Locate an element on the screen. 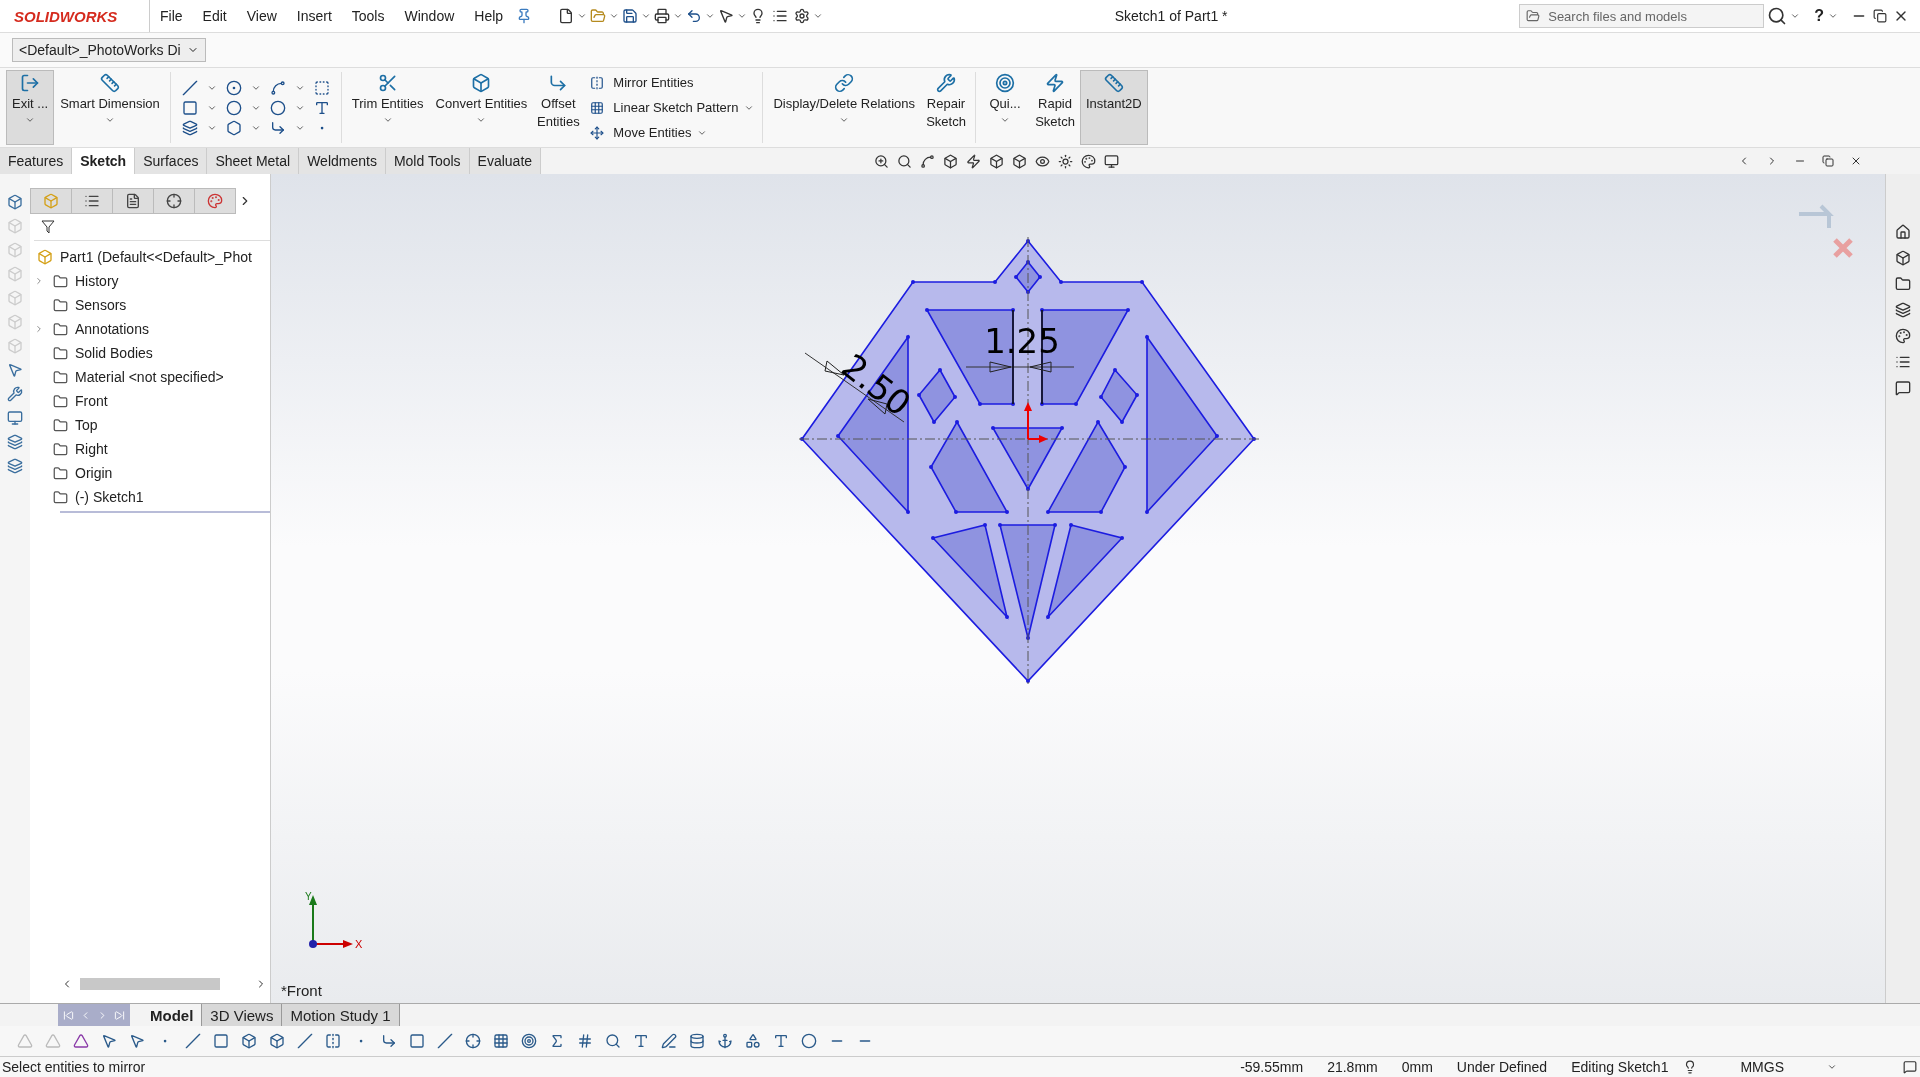 The image size is (1920, 1077). configuration-tab is located at coordinates (133, 201).